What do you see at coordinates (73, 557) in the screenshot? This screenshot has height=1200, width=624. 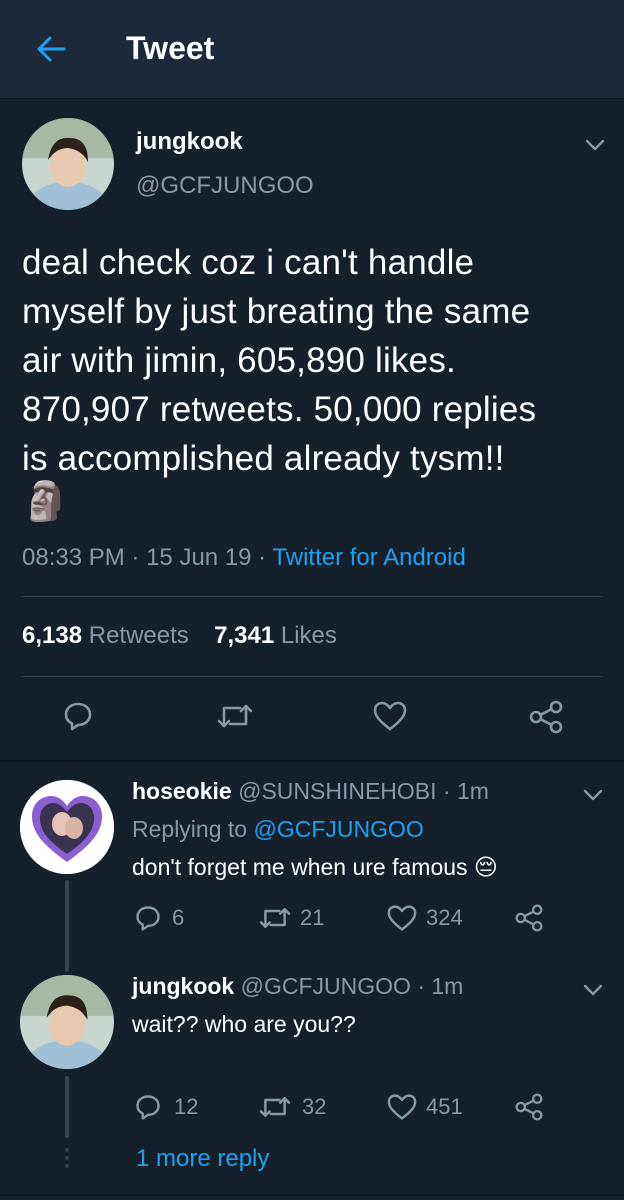 I see `tweet-time: 08:33 PM` at bounding box center [73, 557].